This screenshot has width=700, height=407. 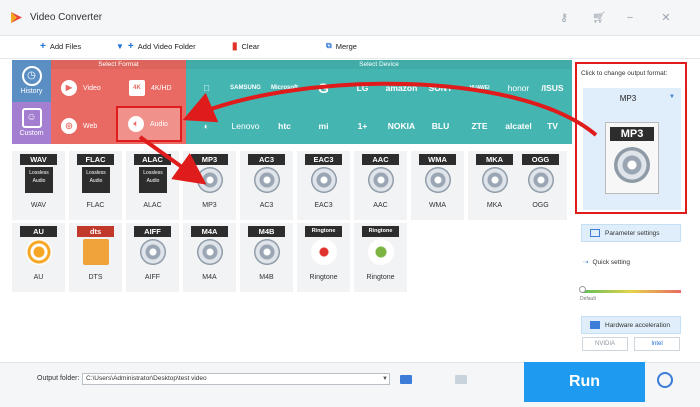 What do you see at coordinates (657, 344) in the screenshot?
I see `intel-badge: Intel` at bounding box center [657, 344].